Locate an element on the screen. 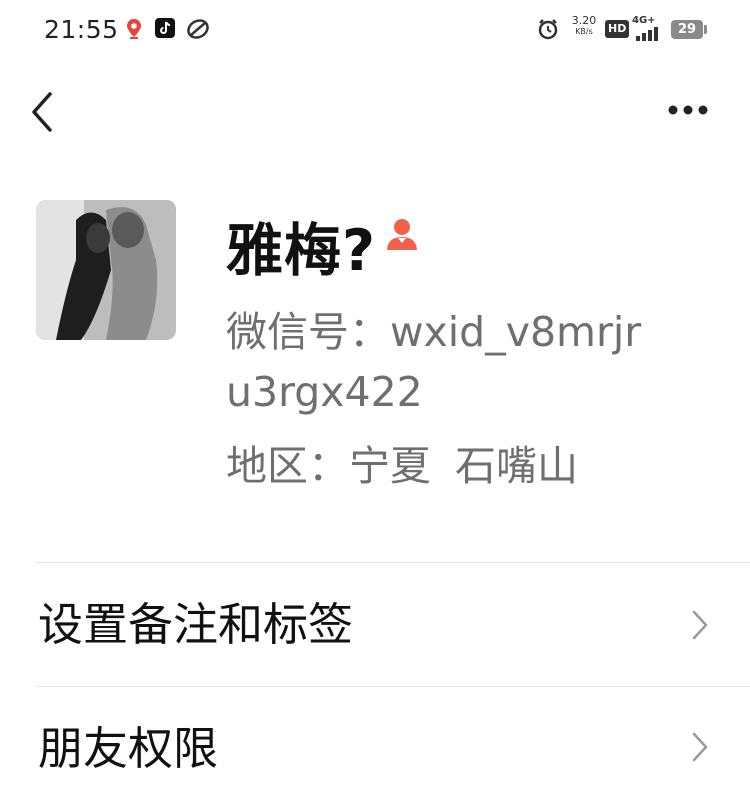 The height and width of the screenshot is (809, 750). signal-icon is located at coordinates (650, 35).